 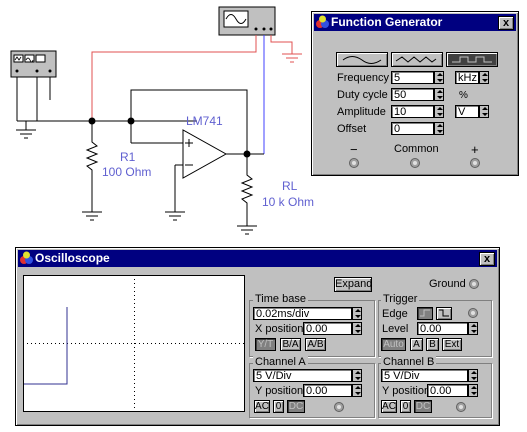 I want to click on channel-a-ac-button: AC, so click(x=262, y=406).